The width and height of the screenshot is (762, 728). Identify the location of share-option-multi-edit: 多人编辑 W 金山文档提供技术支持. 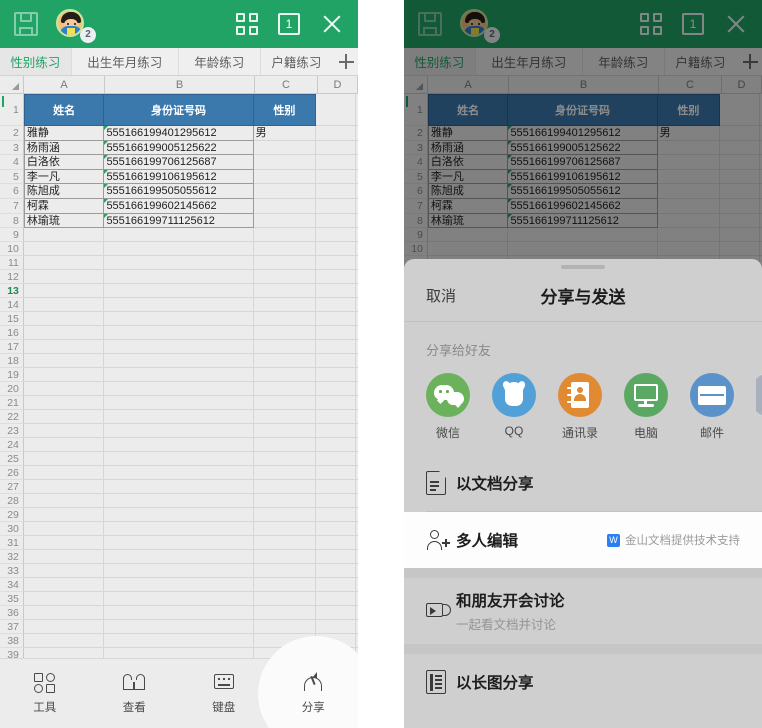
(583, 540).